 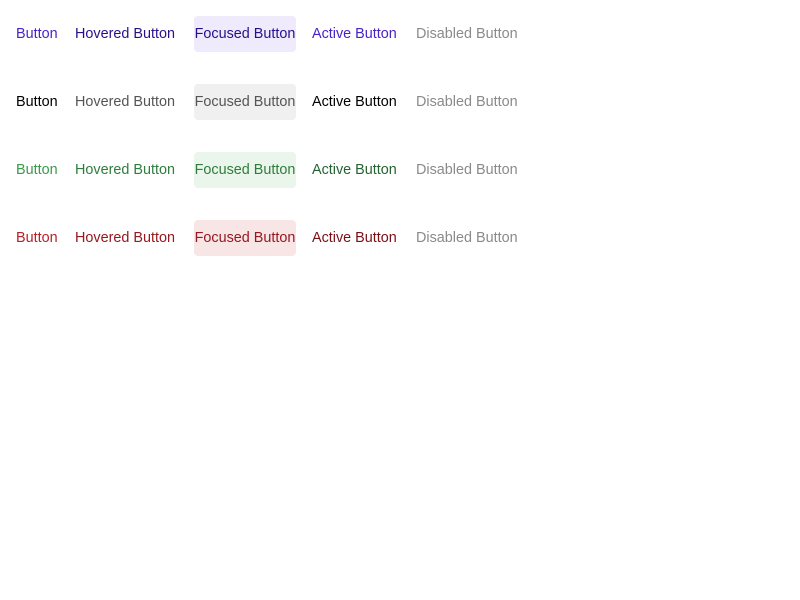 What do you see at coordinates (245, 34) in the screenshot?
I see `primary-focused-button: Focused Button` at bounding box center [245, 34].